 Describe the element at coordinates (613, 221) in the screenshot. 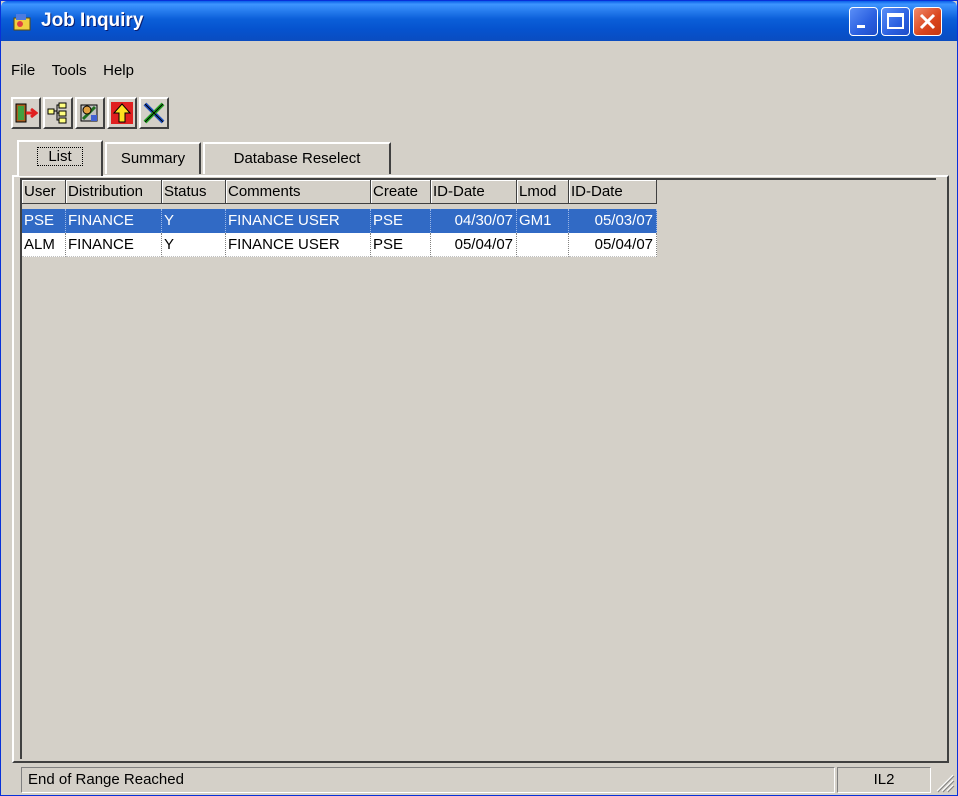

I see `table-cell: 05/03/07` at that location.